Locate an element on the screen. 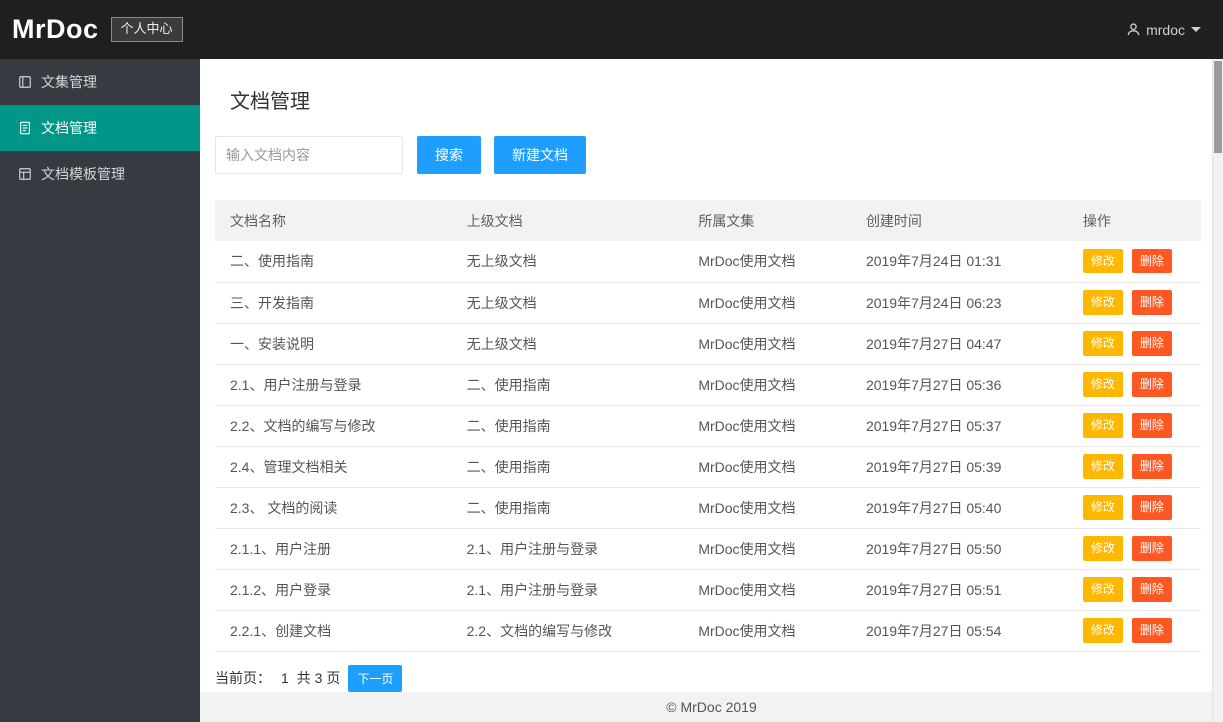  scrollbar-thumb is located at coordinates (1218, 107).